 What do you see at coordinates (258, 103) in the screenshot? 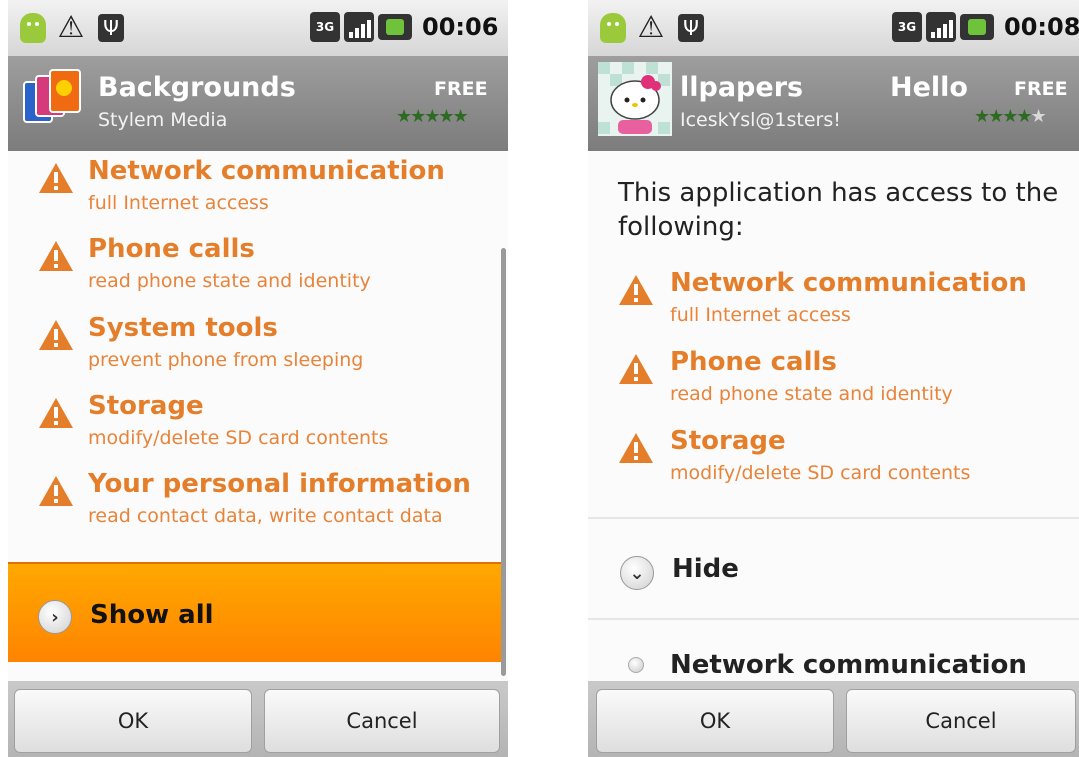
I see `app-header: Backgrounds Stylem Media FREE ★★★★★` at bounding box center [258, 103].